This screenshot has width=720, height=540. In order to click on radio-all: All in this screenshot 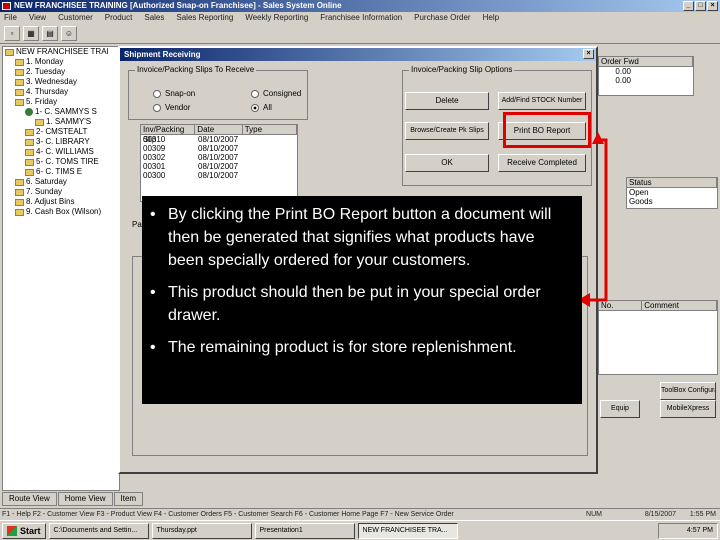, I will do `click(261, 107)`.